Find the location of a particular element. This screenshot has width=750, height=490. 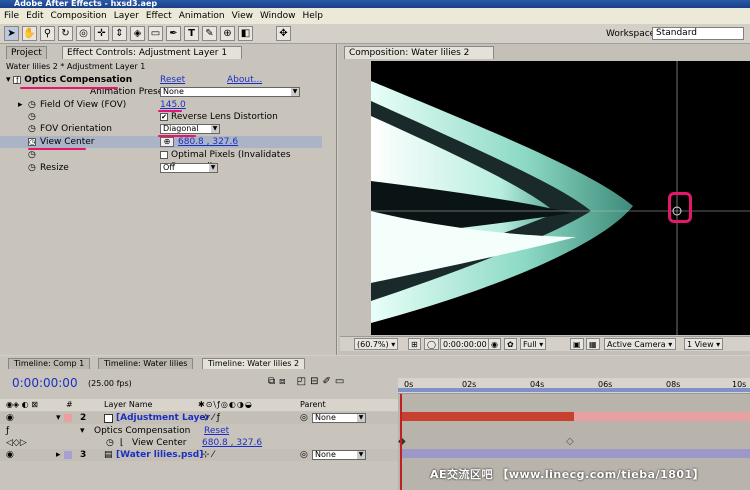

tab-effect-controls: Effect Controls: Adjustment Layer 1 is located at coordinates (152, 52).